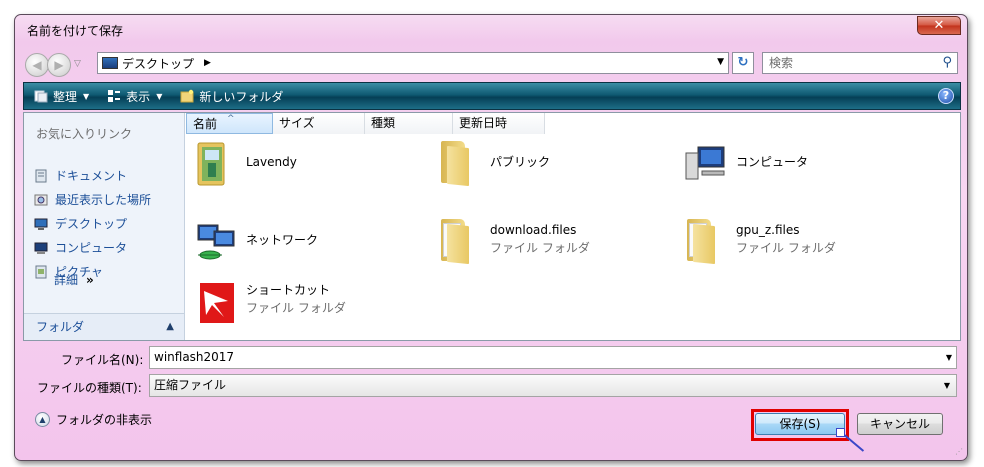 This screenshot has width=984, height=467. What do you see at coordinates (772, 162) in the screenshot?
I see `item-name: コンピュータ` at bounding box center [772, 162].